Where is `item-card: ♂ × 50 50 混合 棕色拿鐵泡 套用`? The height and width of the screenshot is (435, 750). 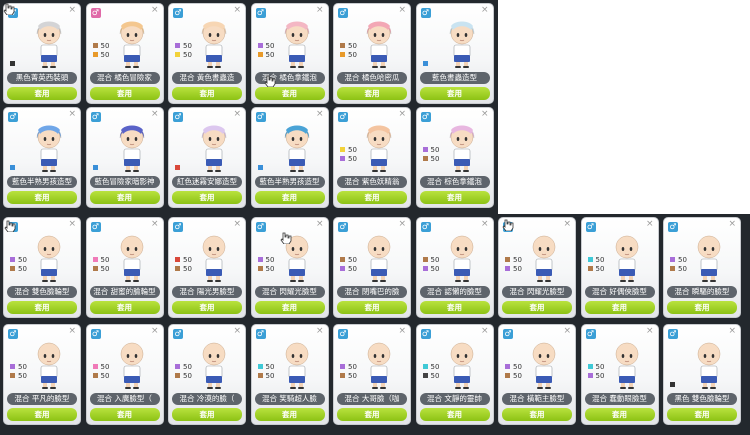 item-card: ♂ × 50 50 混合 棕色拿鐵泡 套用 is located at coordinates (454, 157).